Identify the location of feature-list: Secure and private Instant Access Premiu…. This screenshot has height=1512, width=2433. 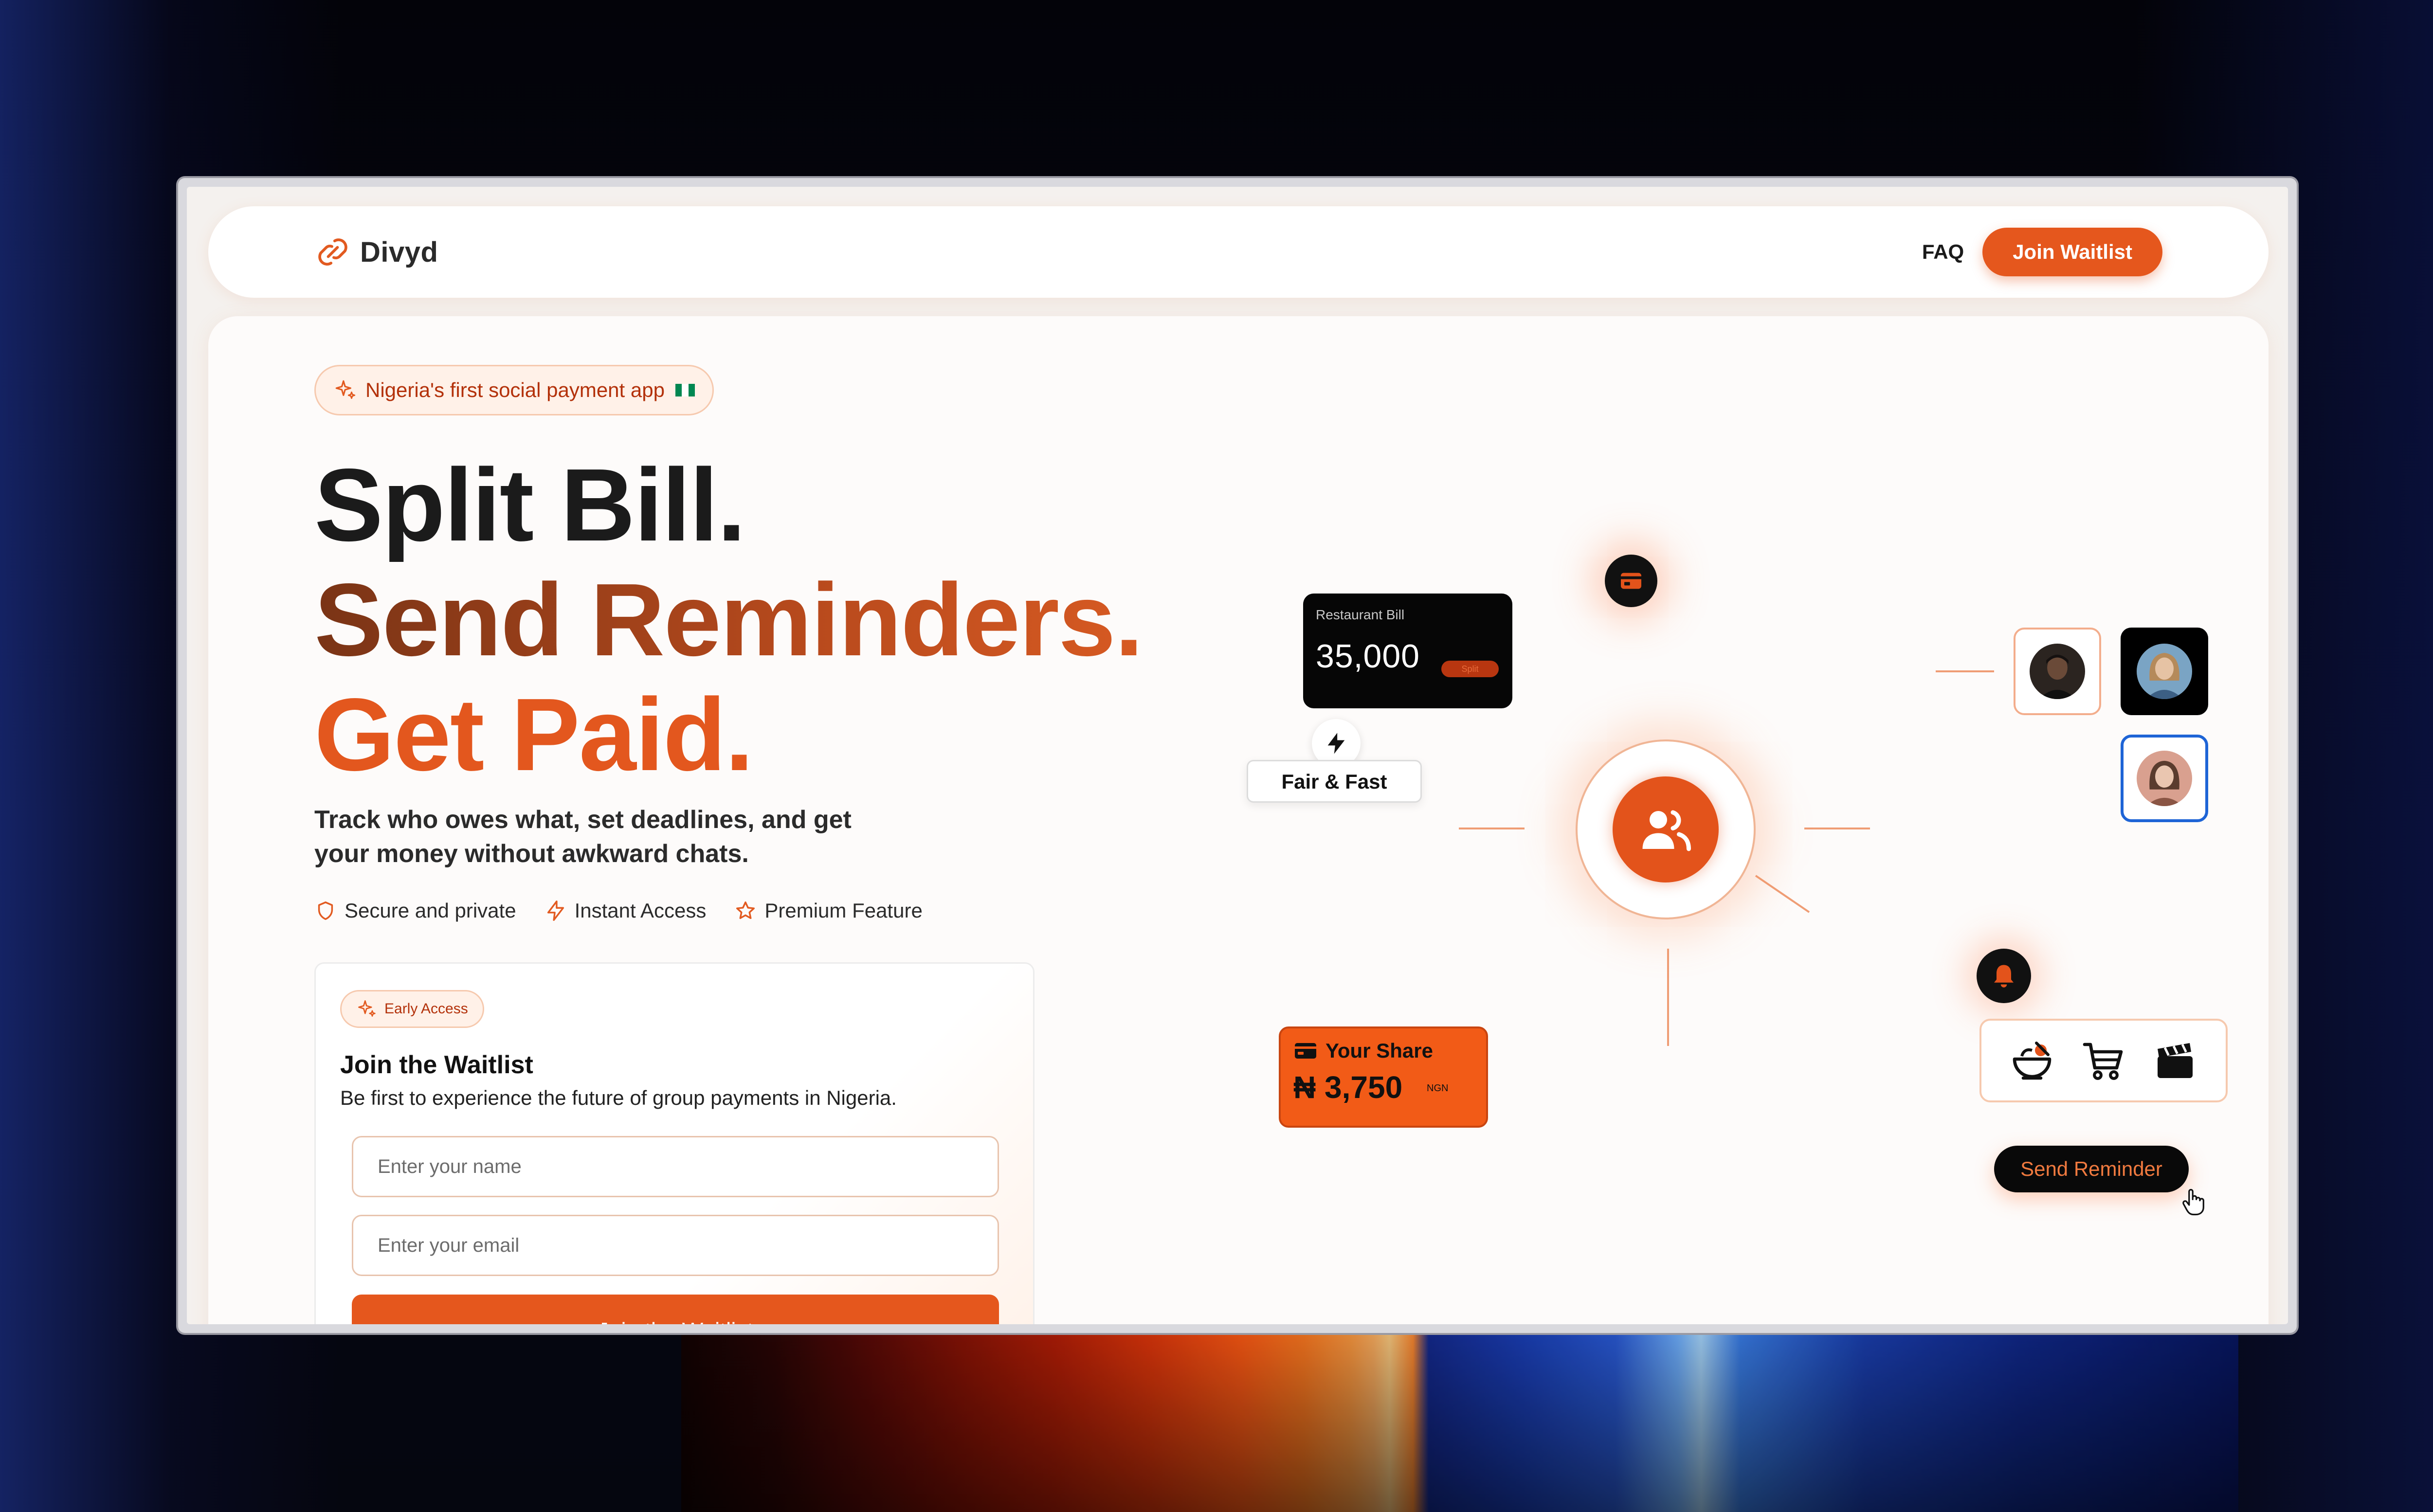
(618, 910).